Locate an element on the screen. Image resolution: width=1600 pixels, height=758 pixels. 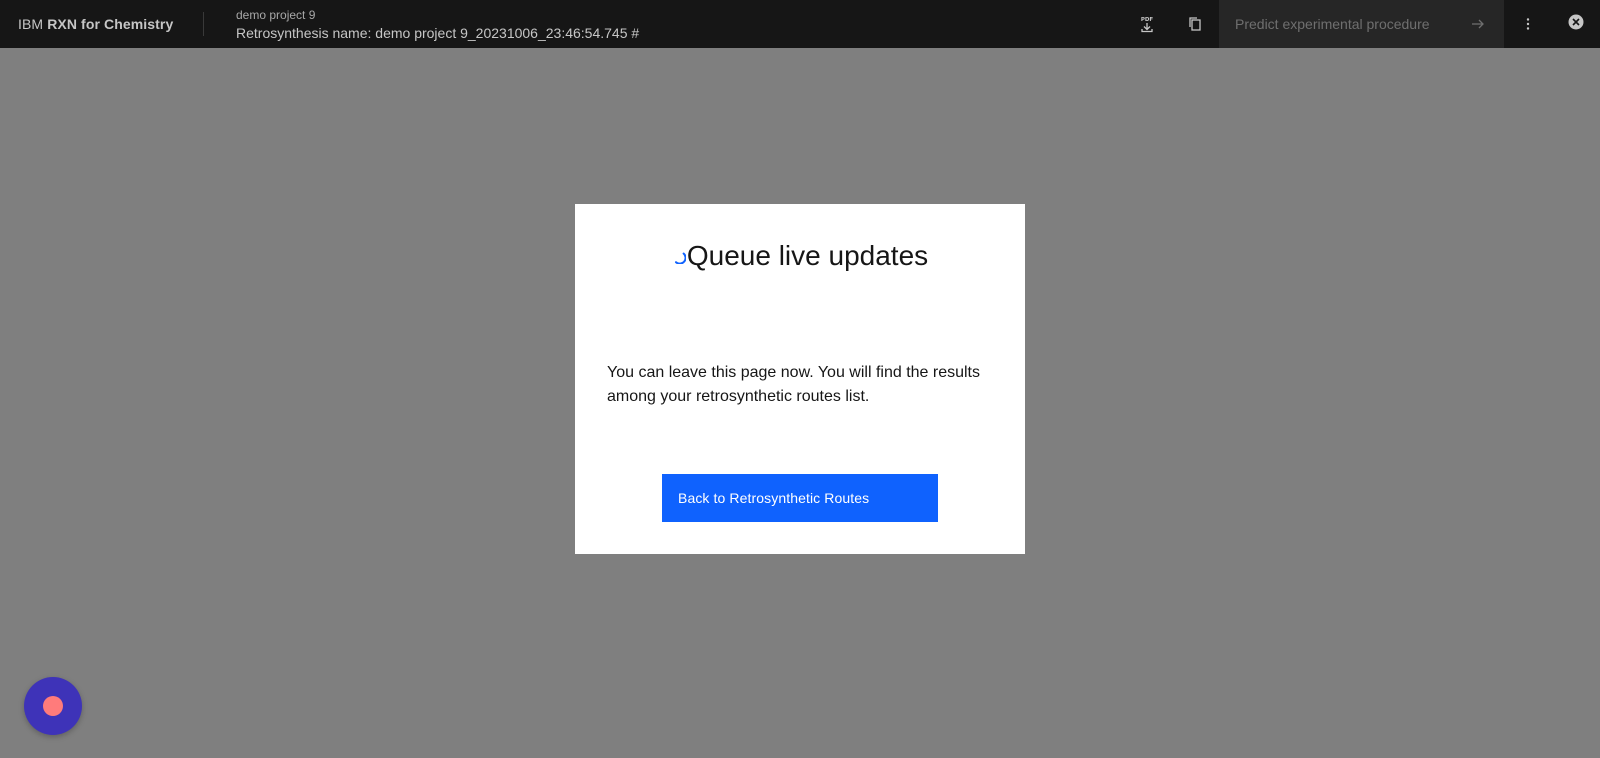
brand-name: RXN for Chemistry is located at coordinates (110, 24).